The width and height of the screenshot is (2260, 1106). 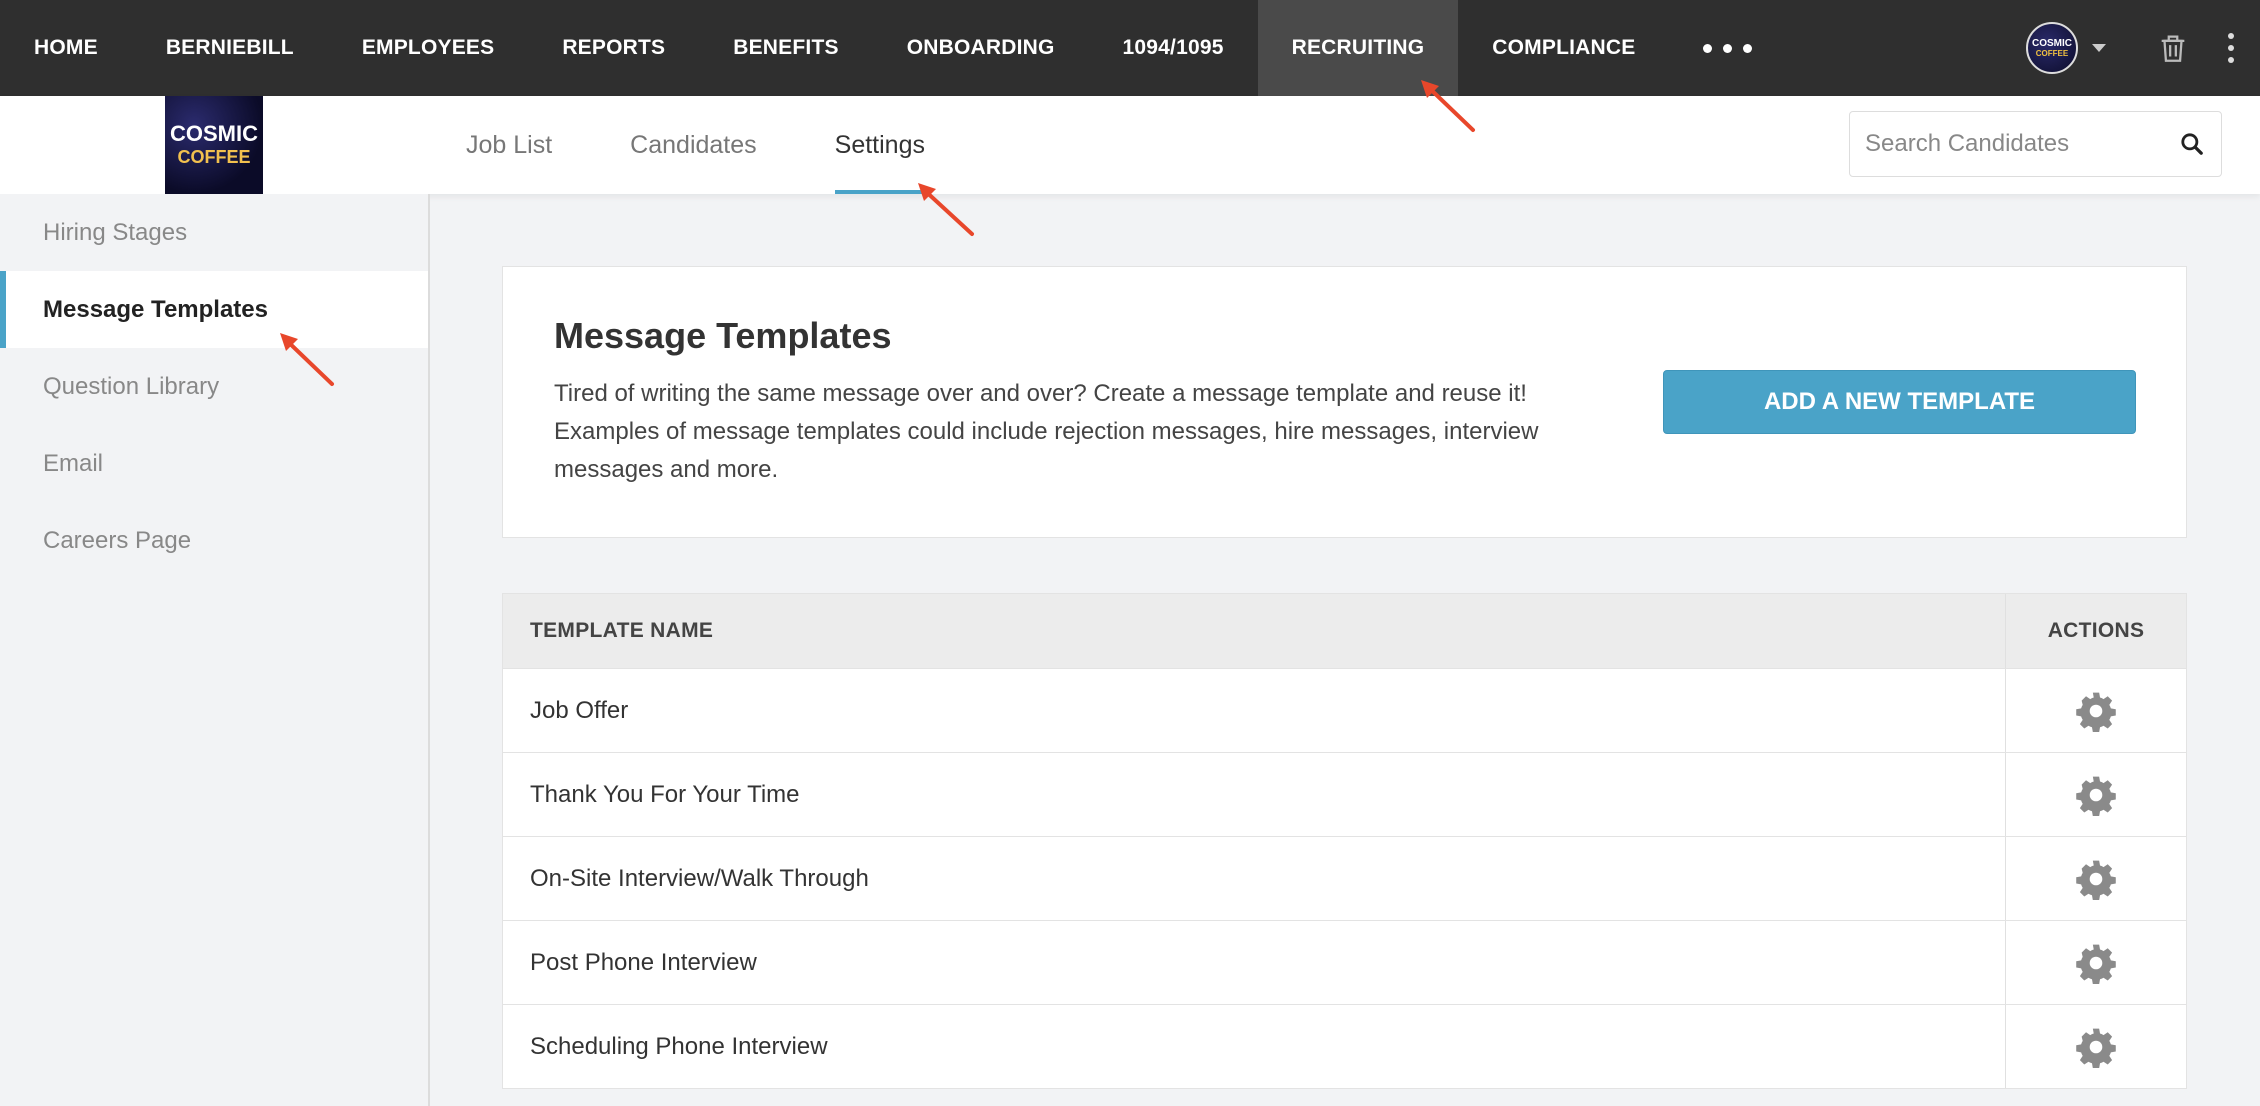 I want to click on table-header: TEMPLATE NAME ACTIONS, so click(x=1344, y=631).